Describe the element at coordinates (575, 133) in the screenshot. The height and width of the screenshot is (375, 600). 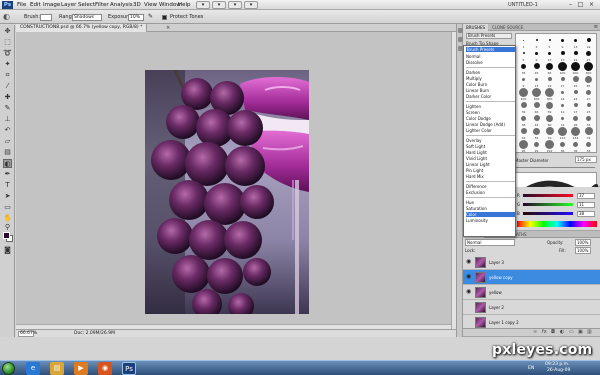
I see `brush-preset: 134` at that location.